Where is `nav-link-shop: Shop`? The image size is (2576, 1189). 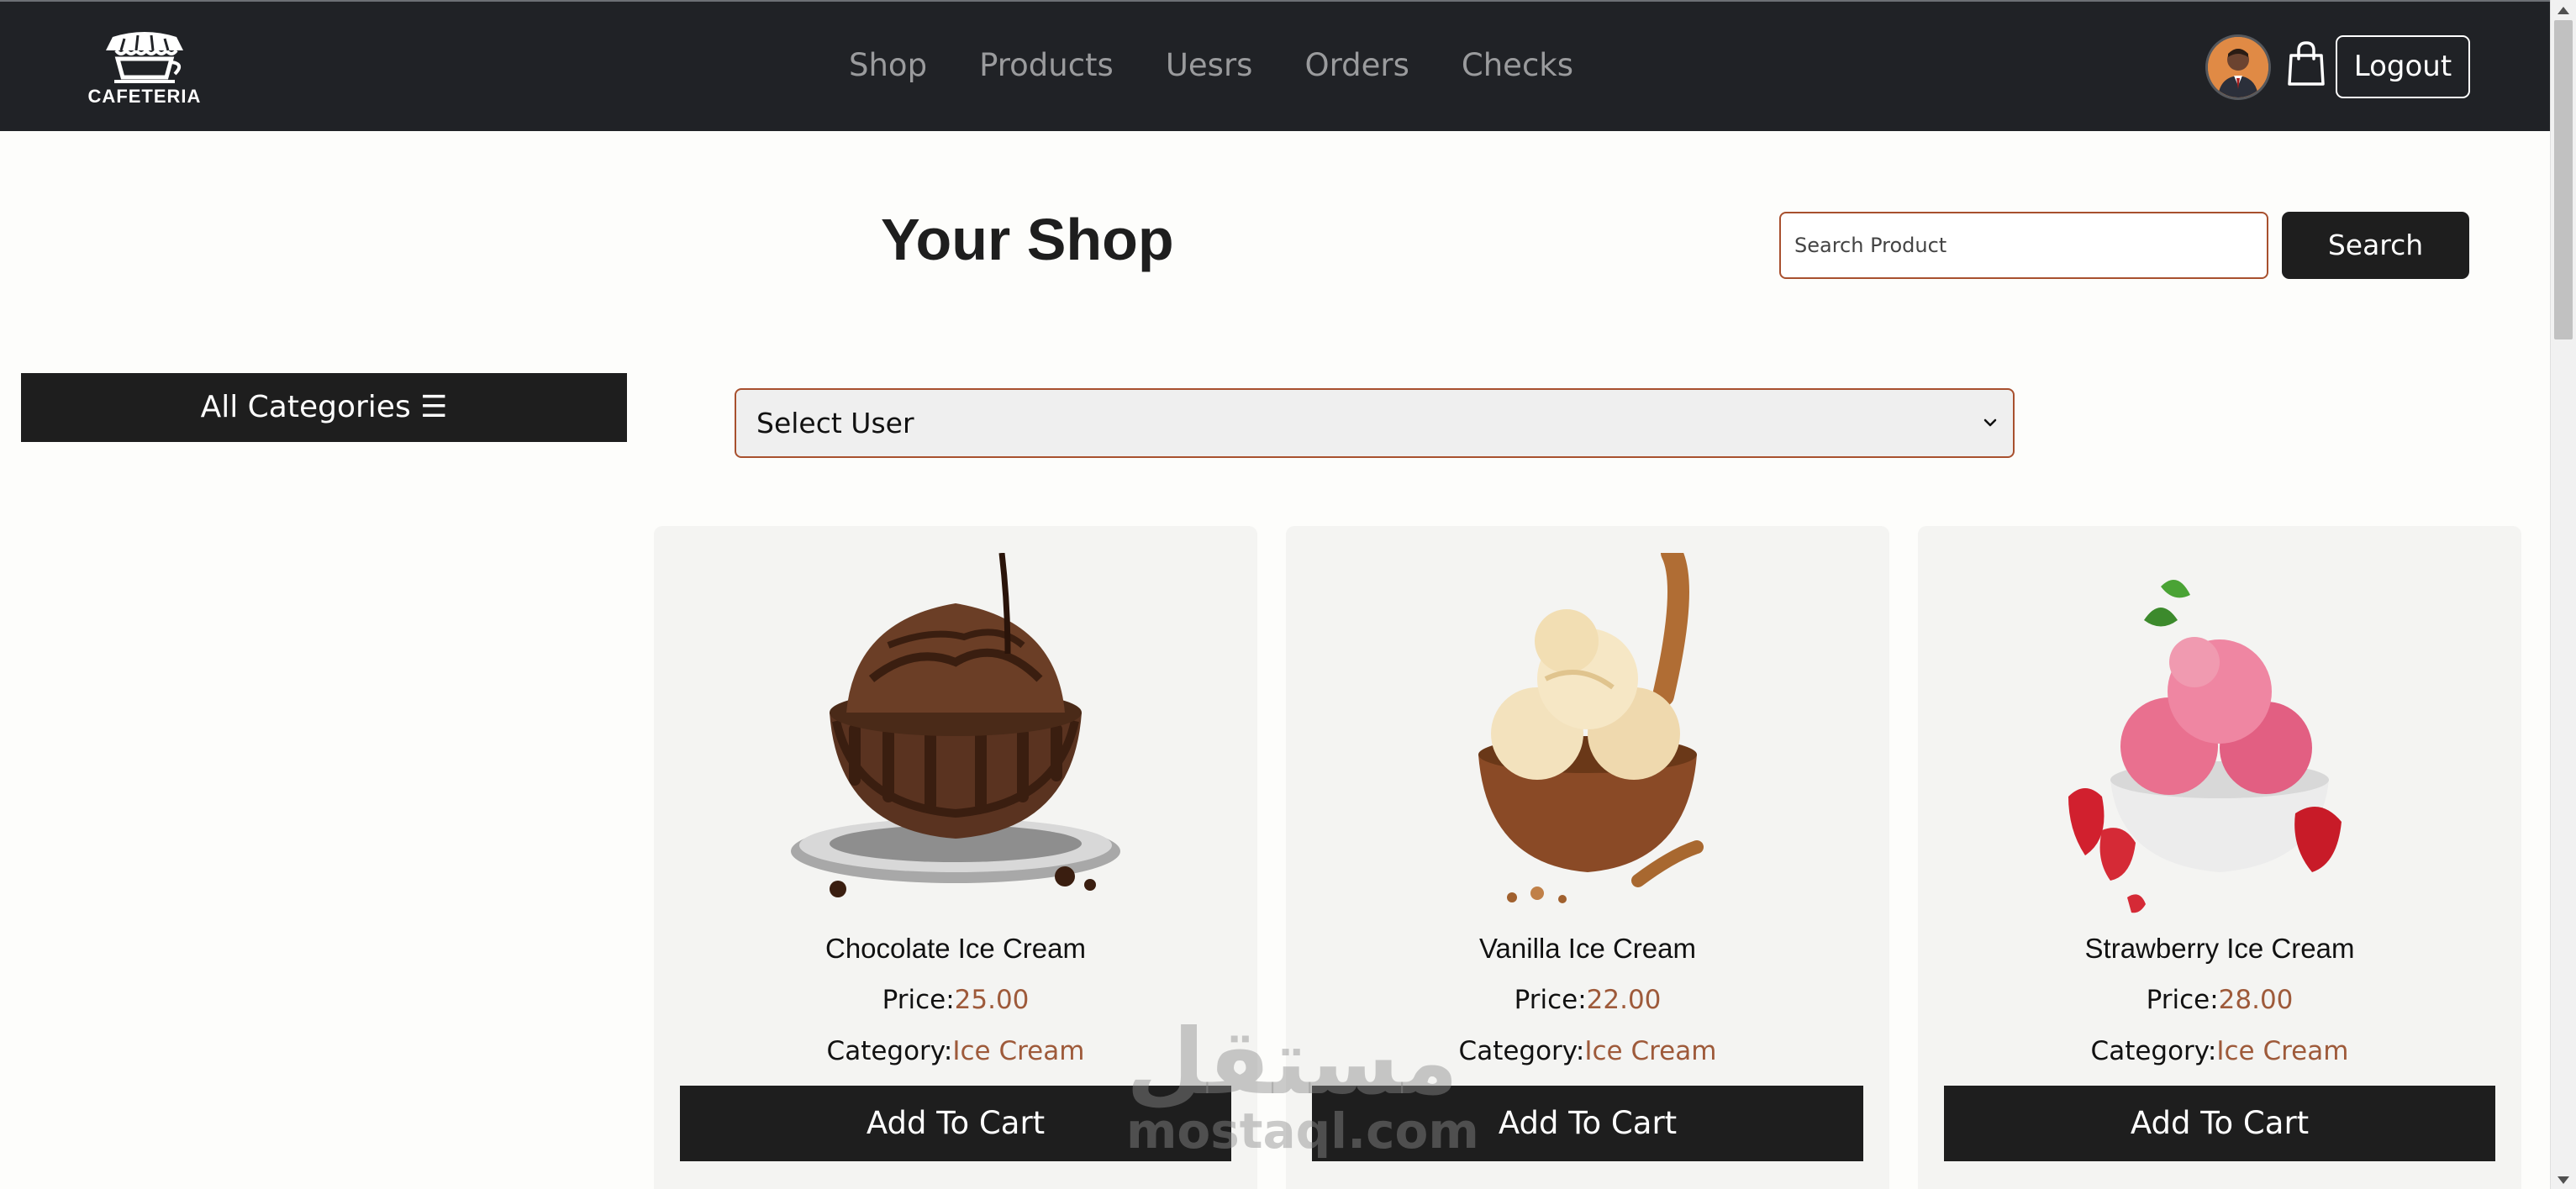 nav-link-shop: Shop is located at coordinates (888, 65).